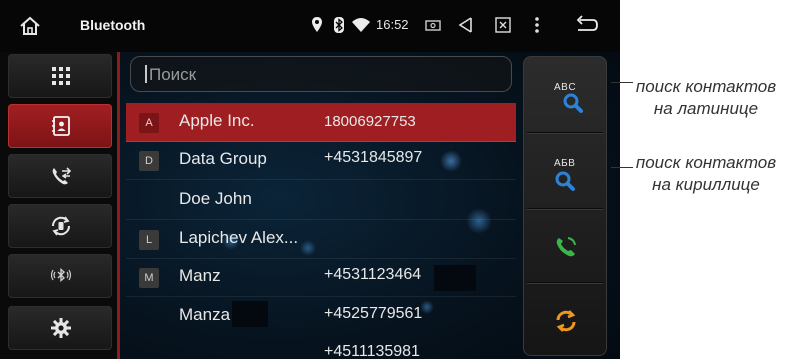  I want to click on search-cyrillic-button: АБВ, so click(565, 172).